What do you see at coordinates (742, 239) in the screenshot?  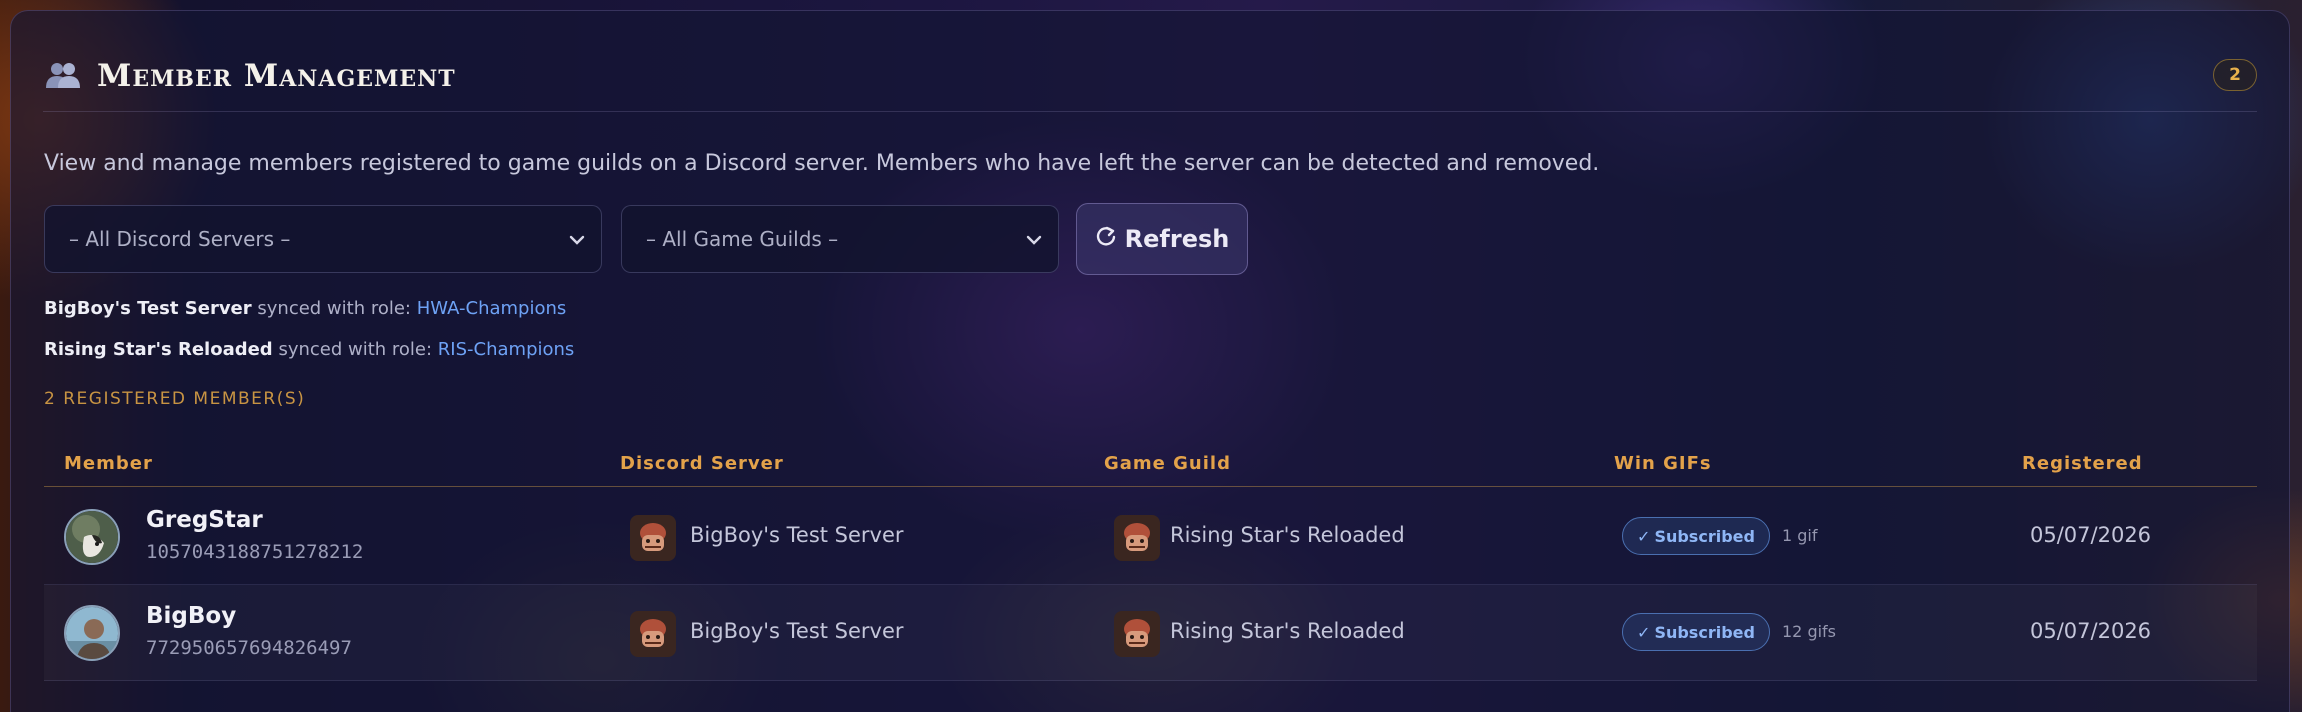 I see `game-guild-select-value: – All Game Guilds –` at bounding box center [742, 239].